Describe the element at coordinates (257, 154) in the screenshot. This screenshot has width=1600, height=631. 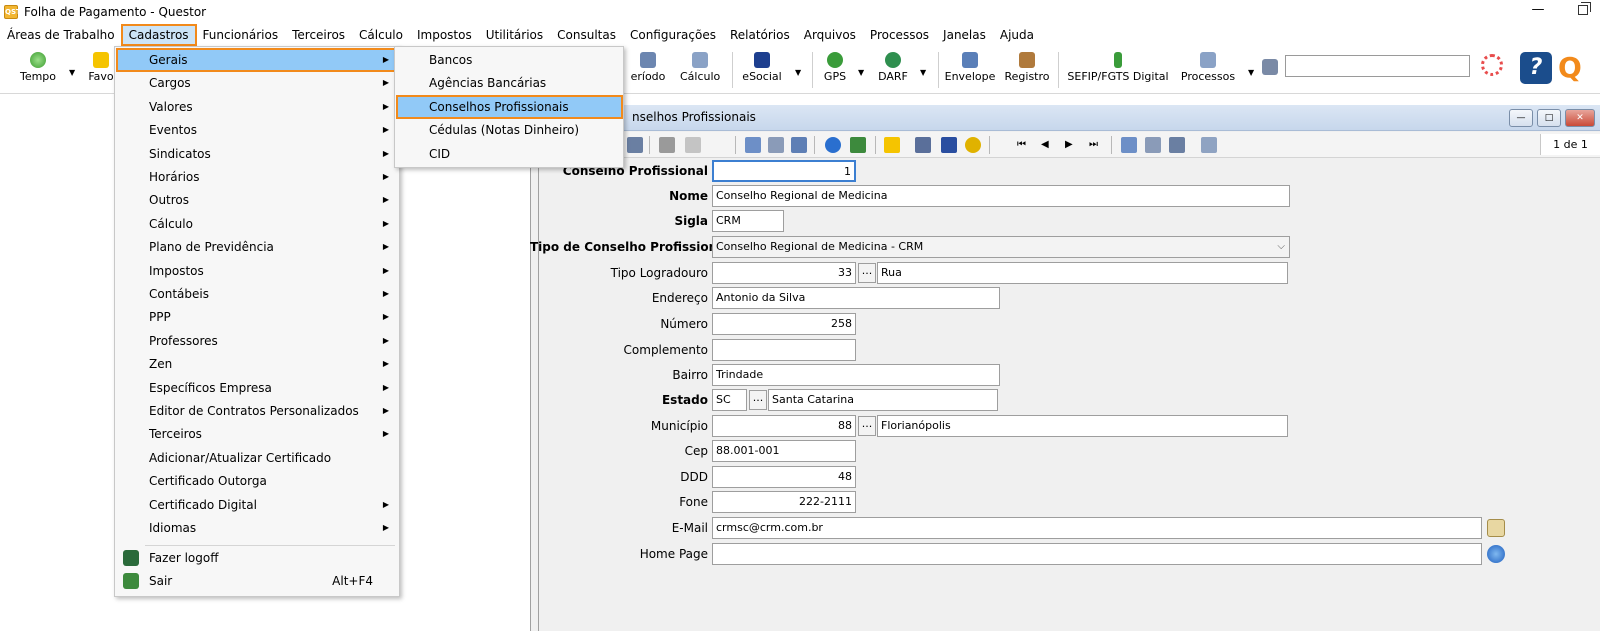
I see `cadastros-menu-item: Sindicatos ▶` at that location.